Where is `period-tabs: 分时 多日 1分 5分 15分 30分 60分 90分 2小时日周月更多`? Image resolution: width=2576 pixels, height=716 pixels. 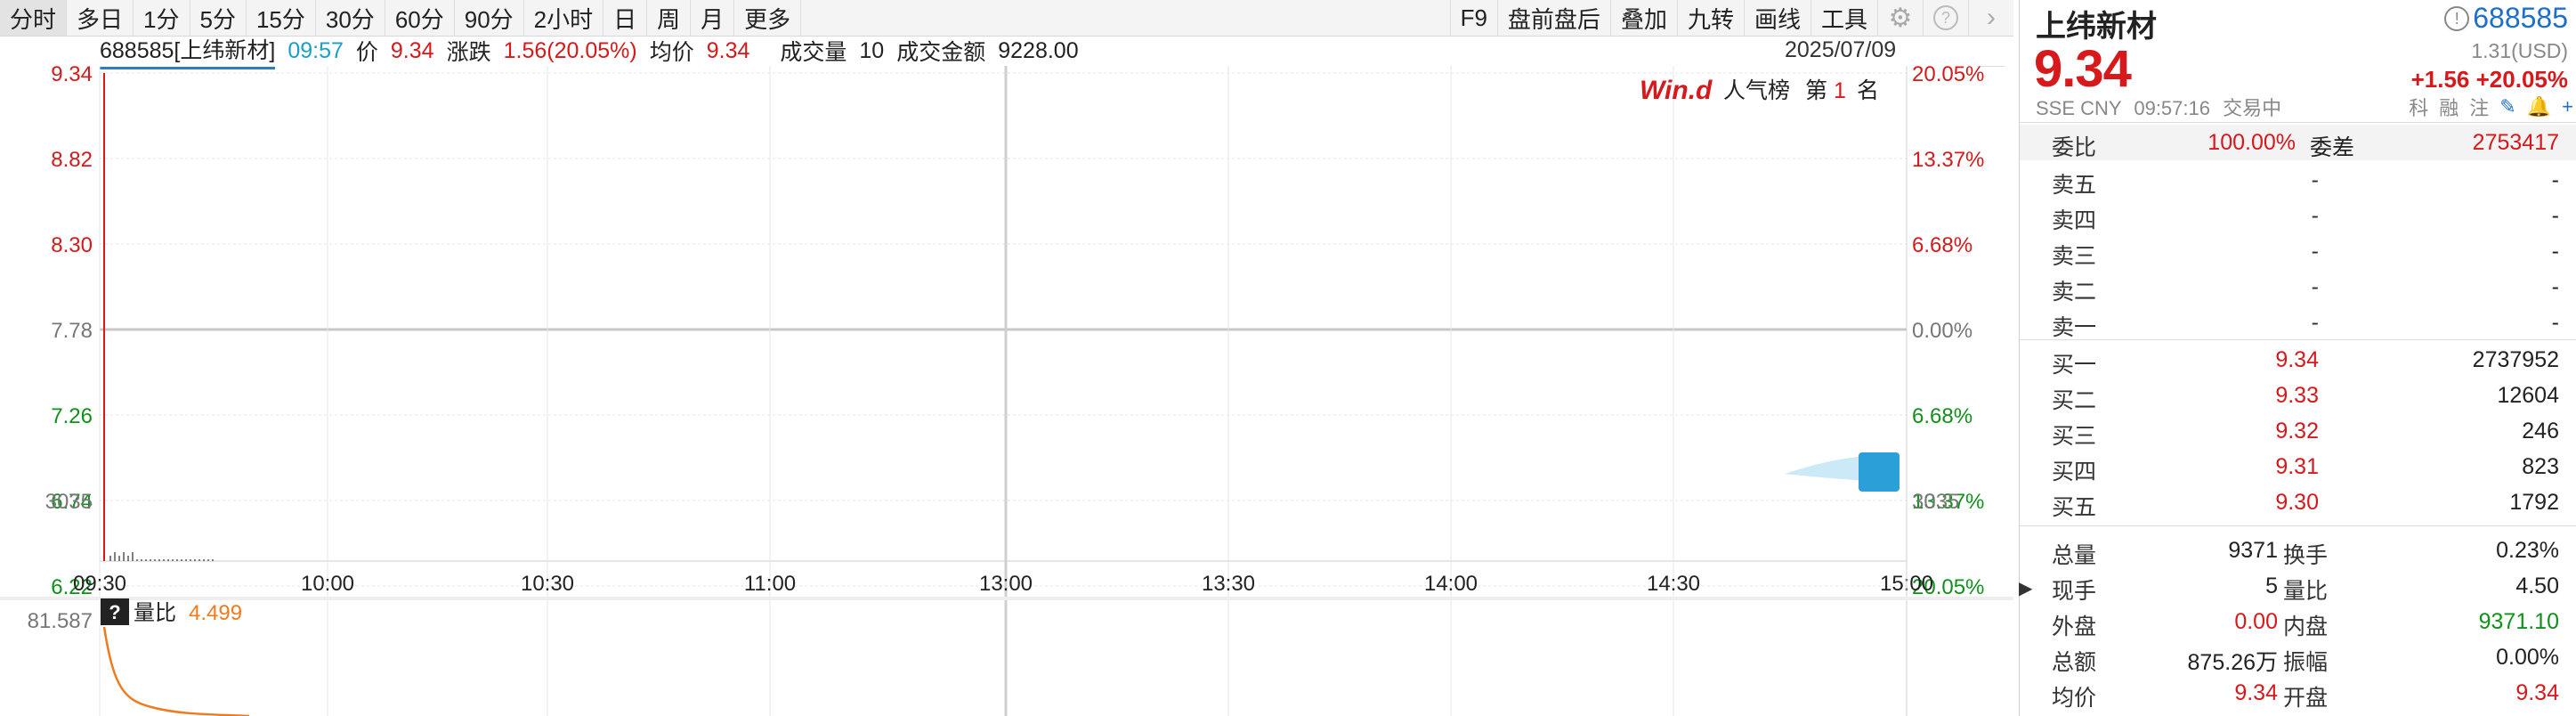
period-tabs: 分时 多日 1分 5分 15分 30分 60分 90分 2小时日周月更多 is located at coordinates (401, 18).